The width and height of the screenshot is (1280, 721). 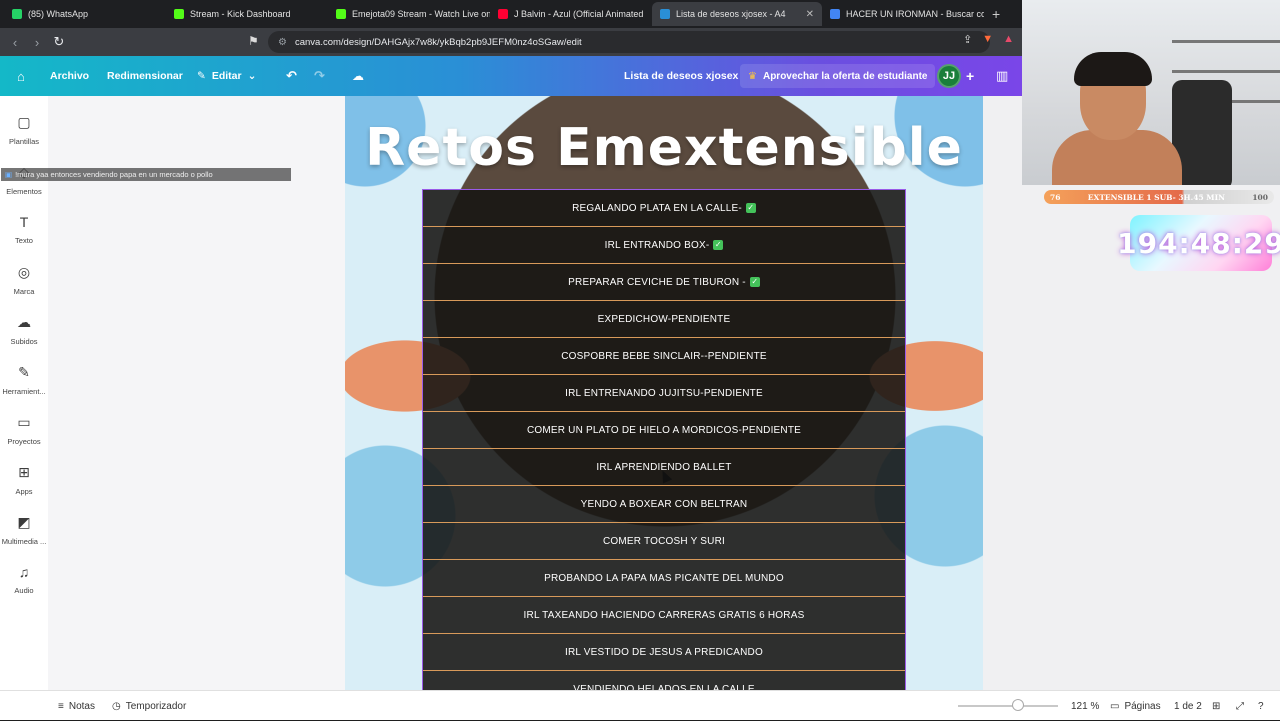 What do you see at coordinates (1142, 706) in the screenshot?
I see `pages-label: Páginas` at bounding box center [1142, 706].